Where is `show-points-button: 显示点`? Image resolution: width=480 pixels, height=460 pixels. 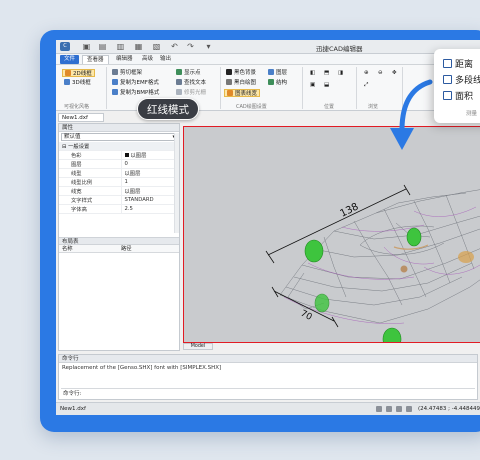
show-points-button: 显示点 is located at coordinates (188, 73).